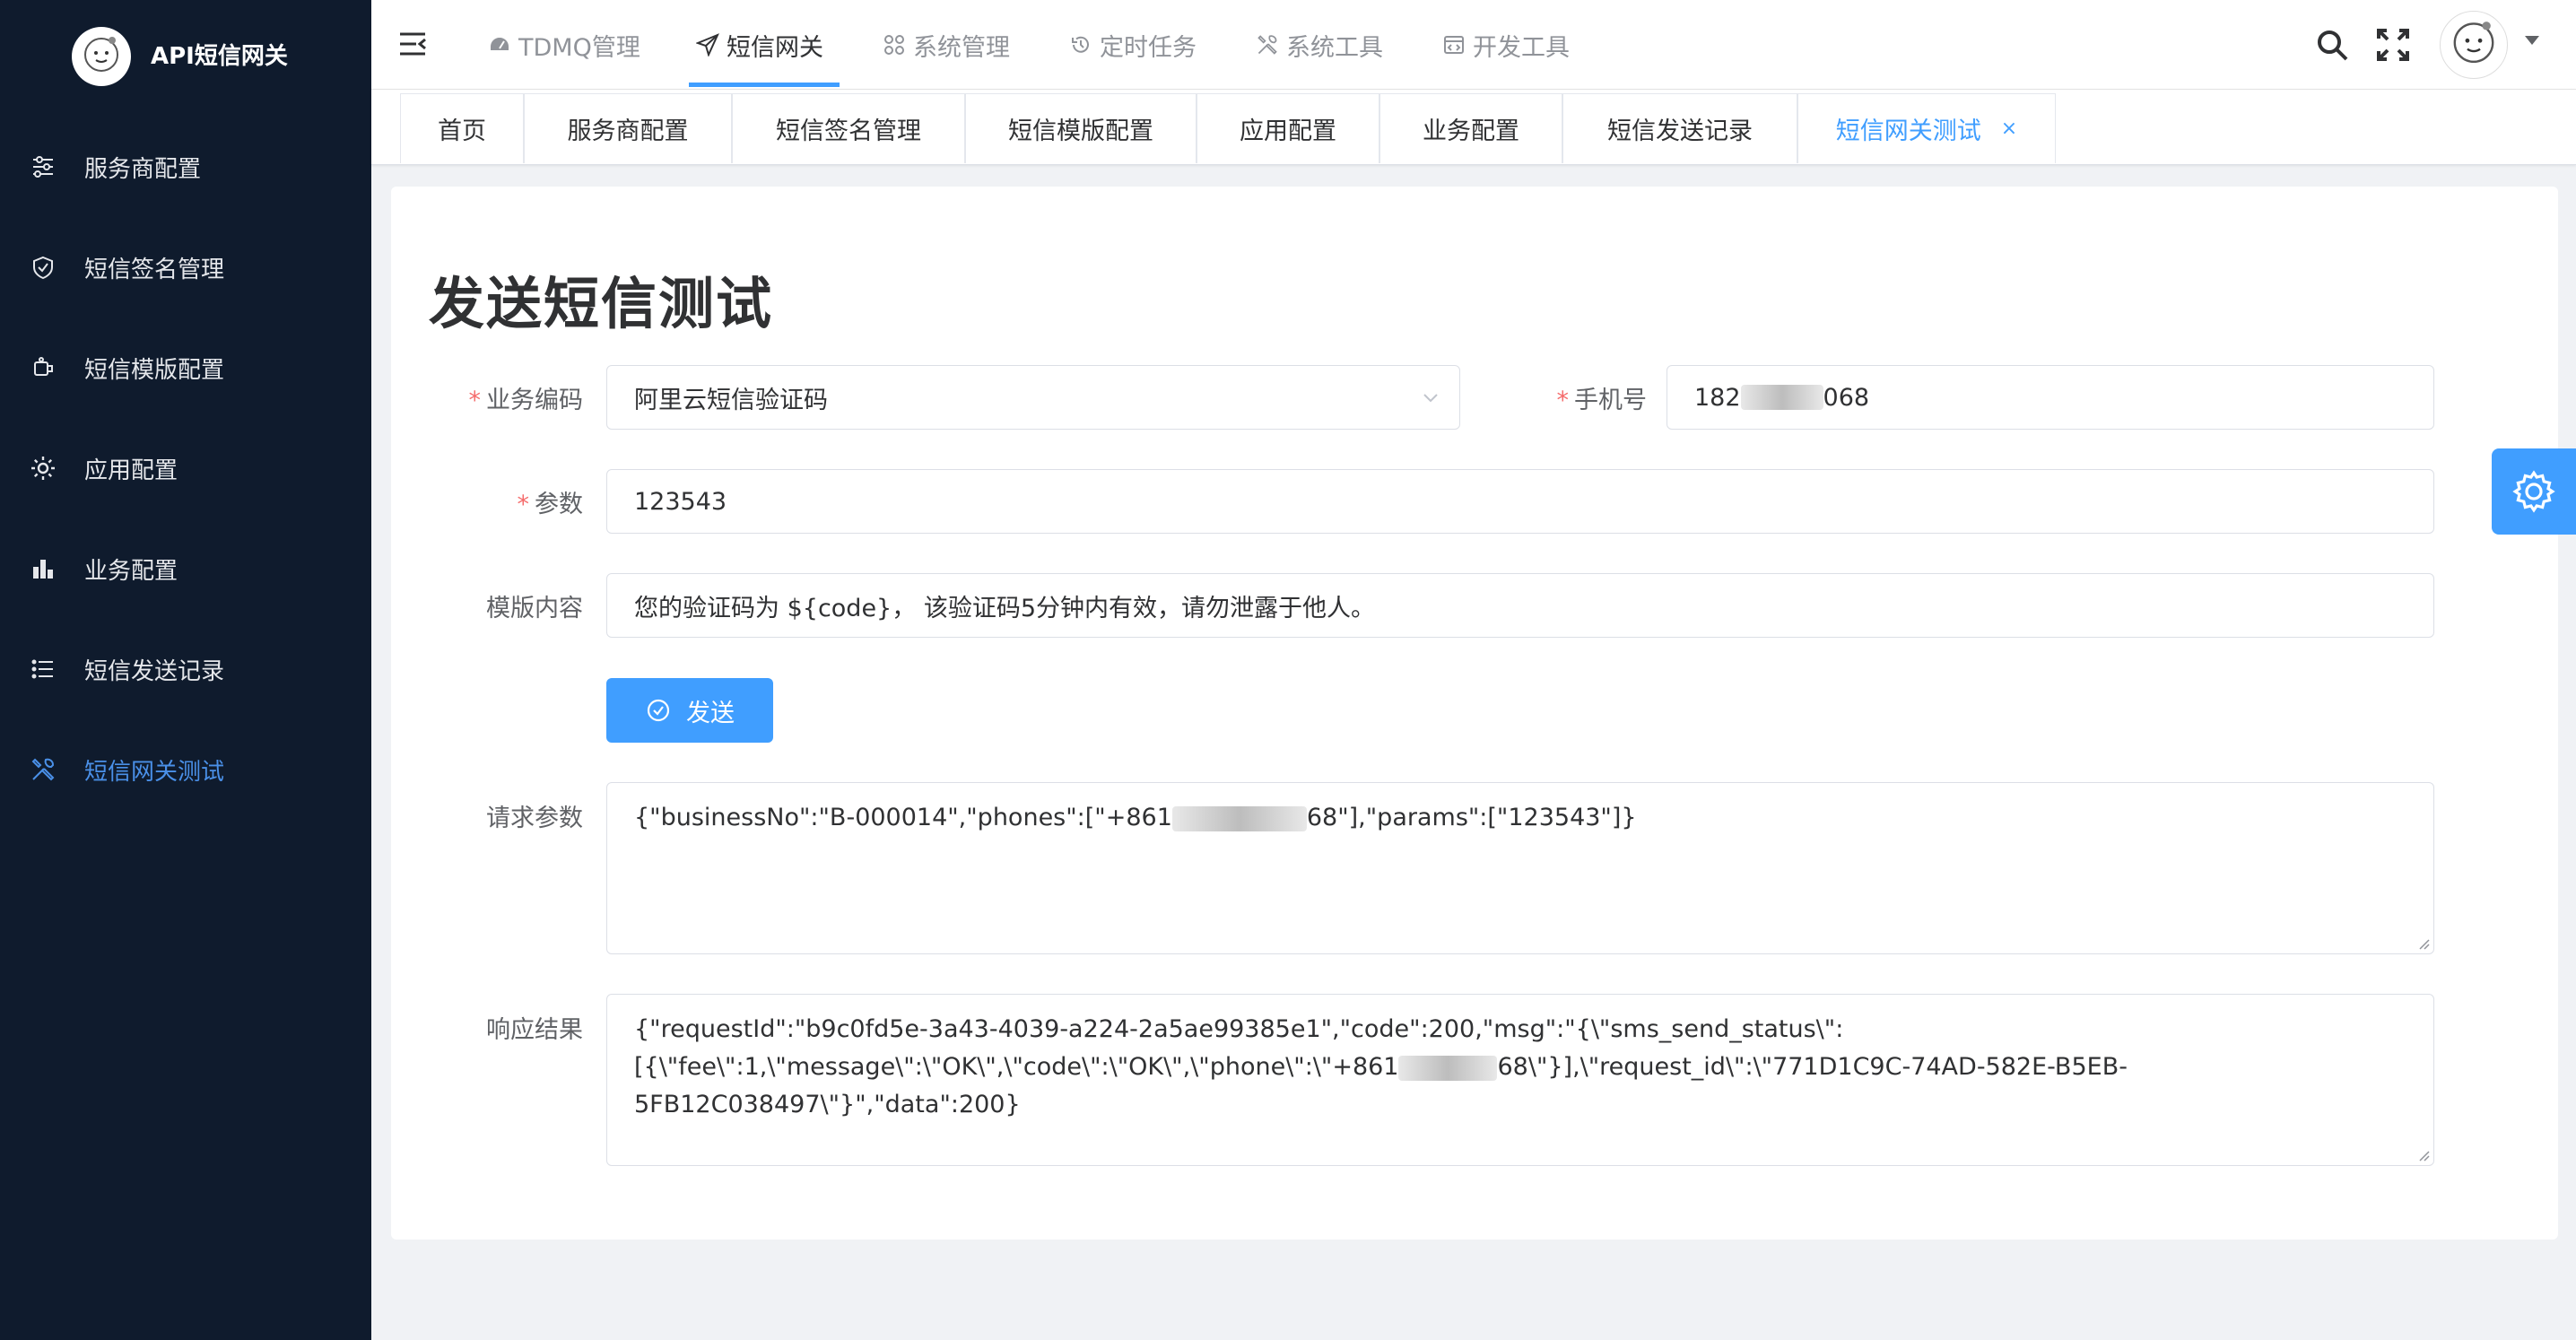 This screenshot has height=1340, width=2576. I want to click on send-button: 发送, so click(689, 710).